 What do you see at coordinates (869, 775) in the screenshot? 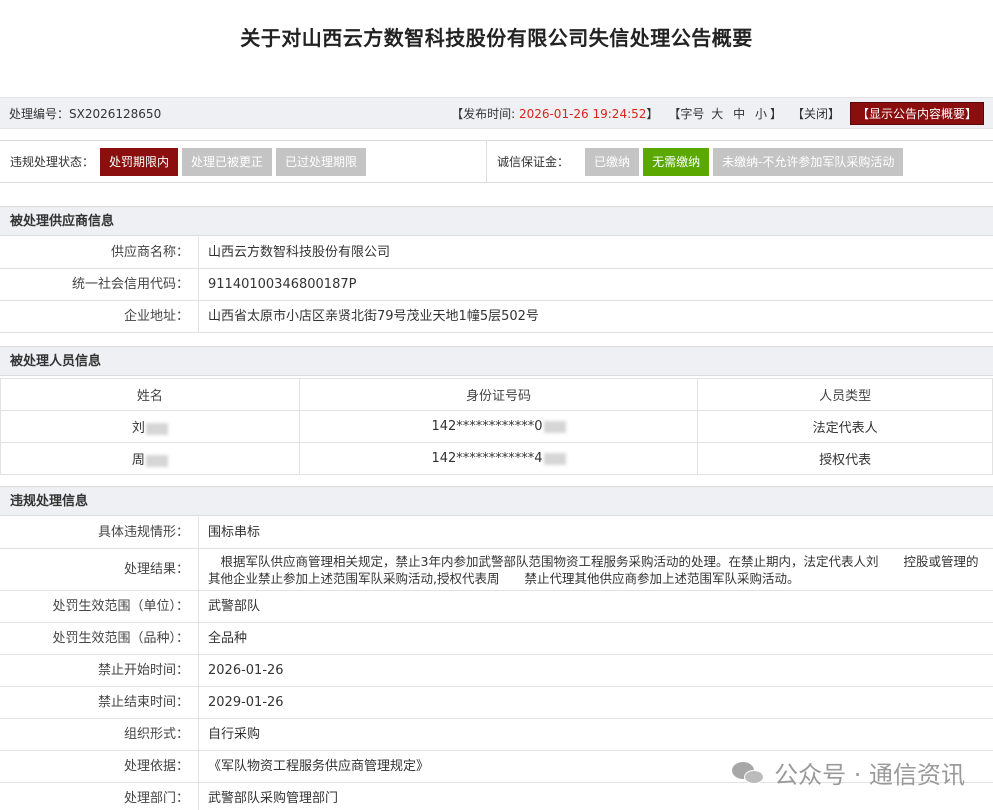
I see `watermark-text: 公众号 · 通信资讯` at bounding box center [869, 775].